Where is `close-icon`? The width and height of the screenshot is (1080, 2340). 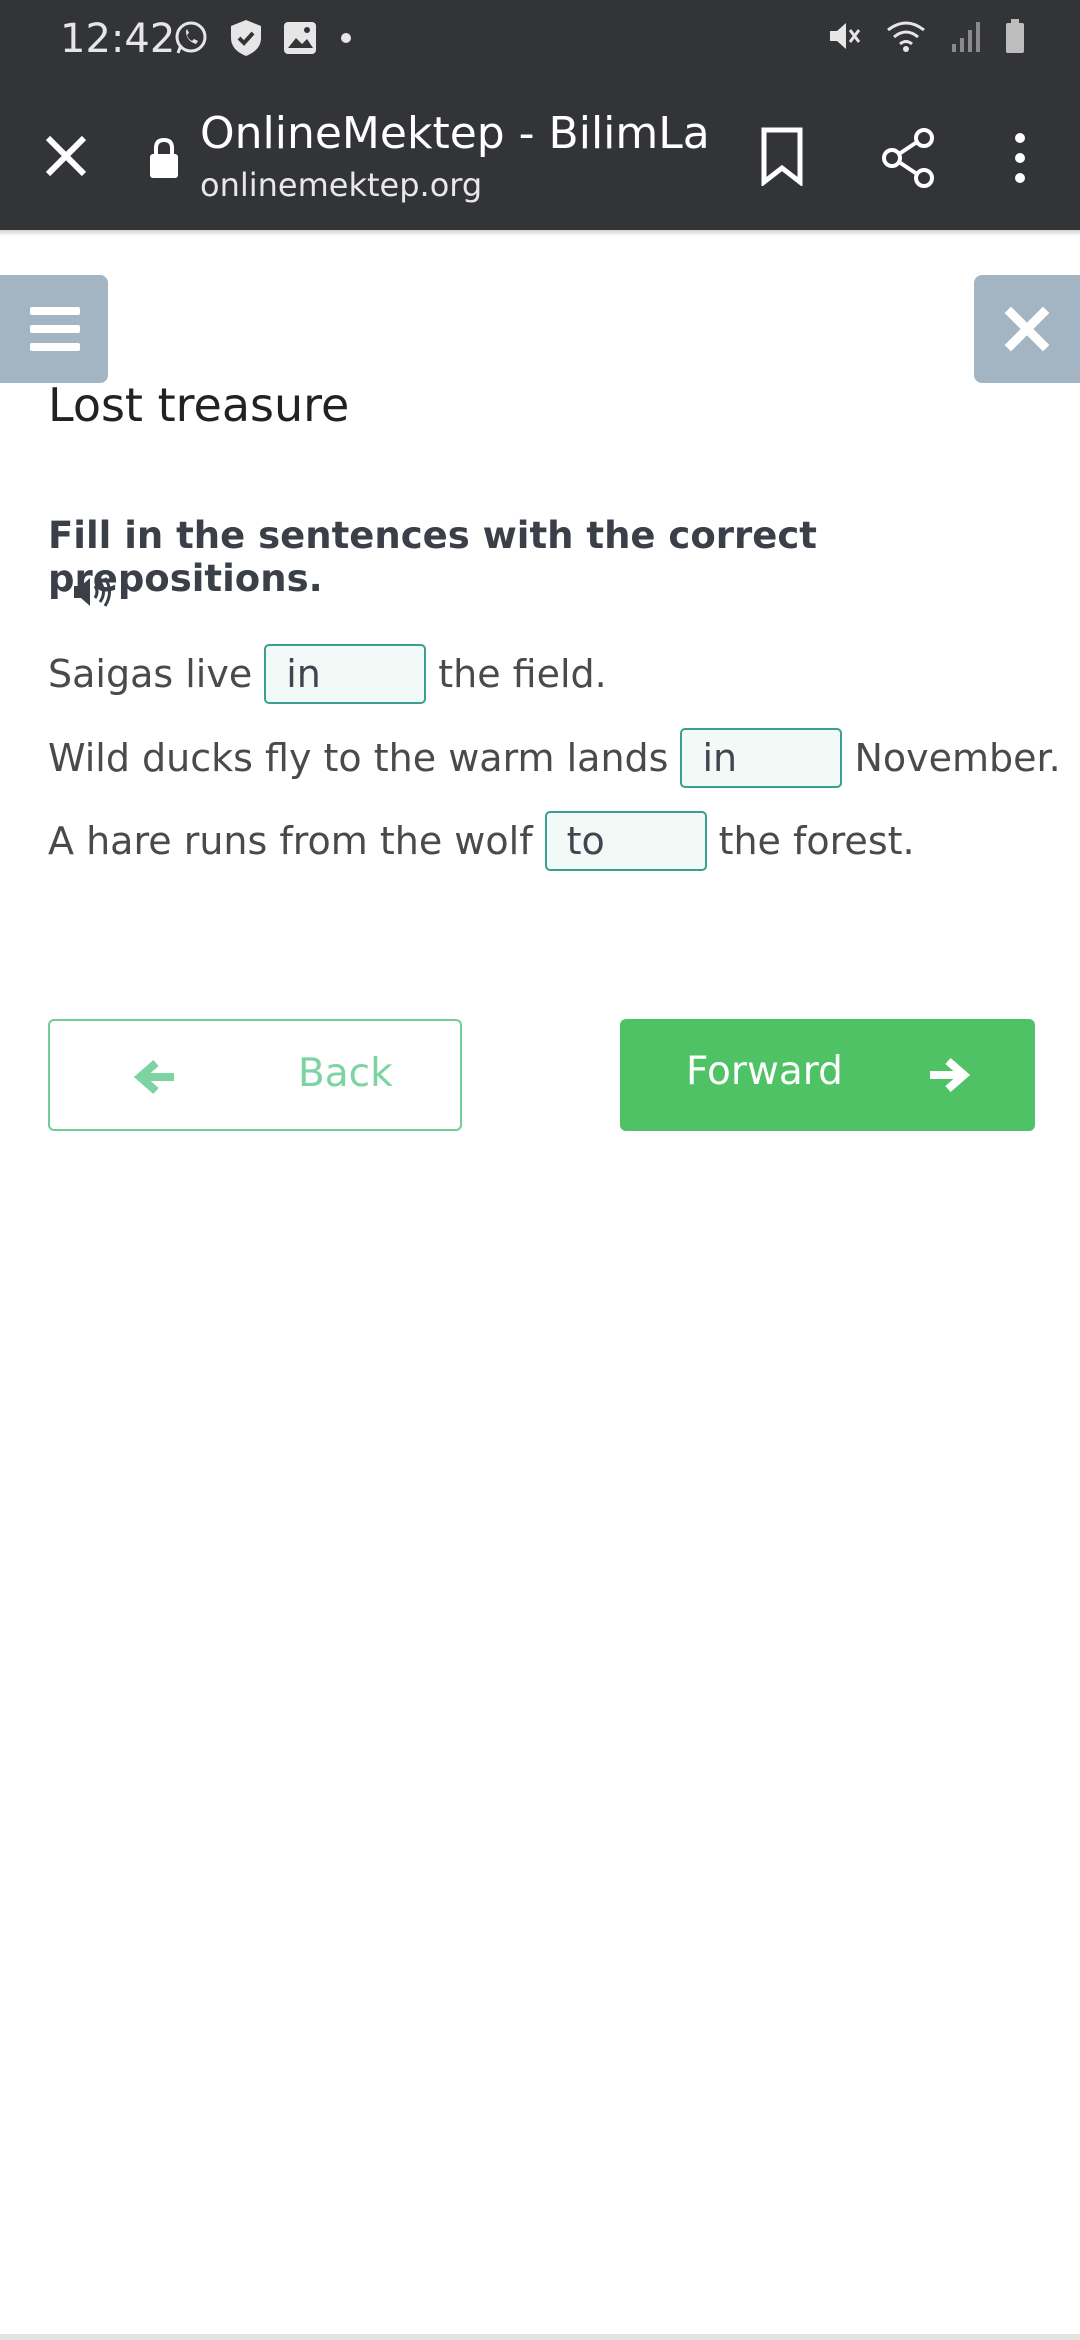
close-icon is located at coordinates (1027, 329).